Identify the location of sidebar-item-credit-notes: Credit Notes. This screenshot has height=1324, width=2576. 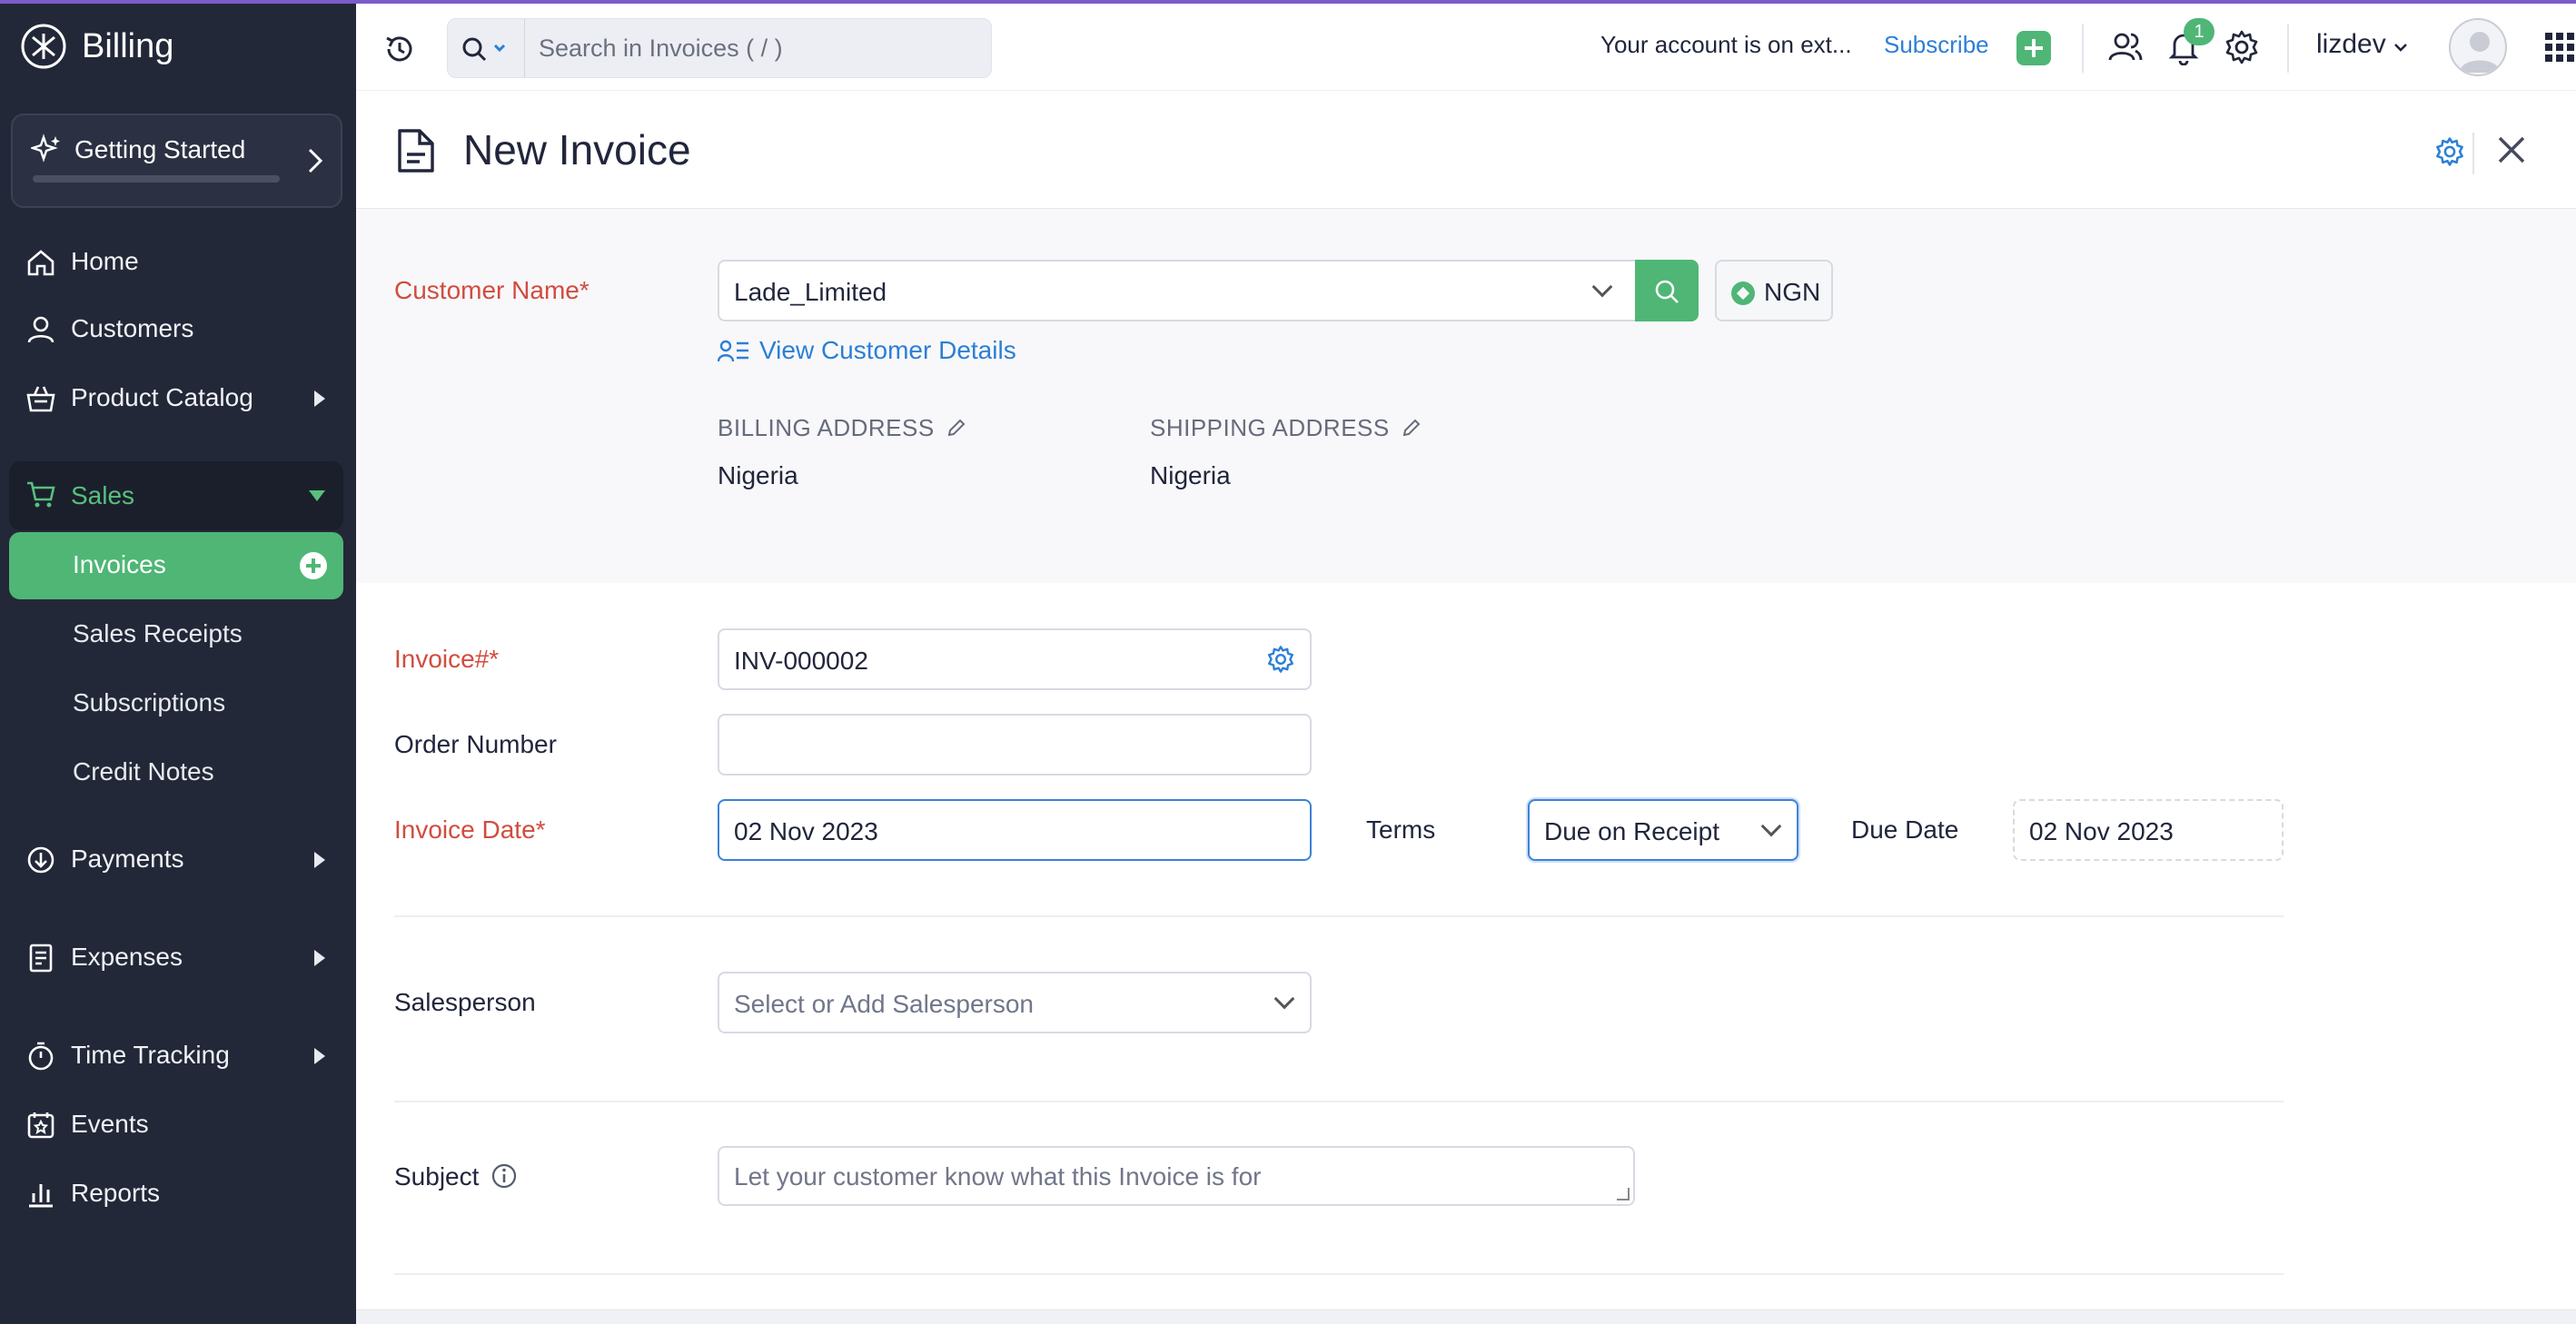
(143, 771).